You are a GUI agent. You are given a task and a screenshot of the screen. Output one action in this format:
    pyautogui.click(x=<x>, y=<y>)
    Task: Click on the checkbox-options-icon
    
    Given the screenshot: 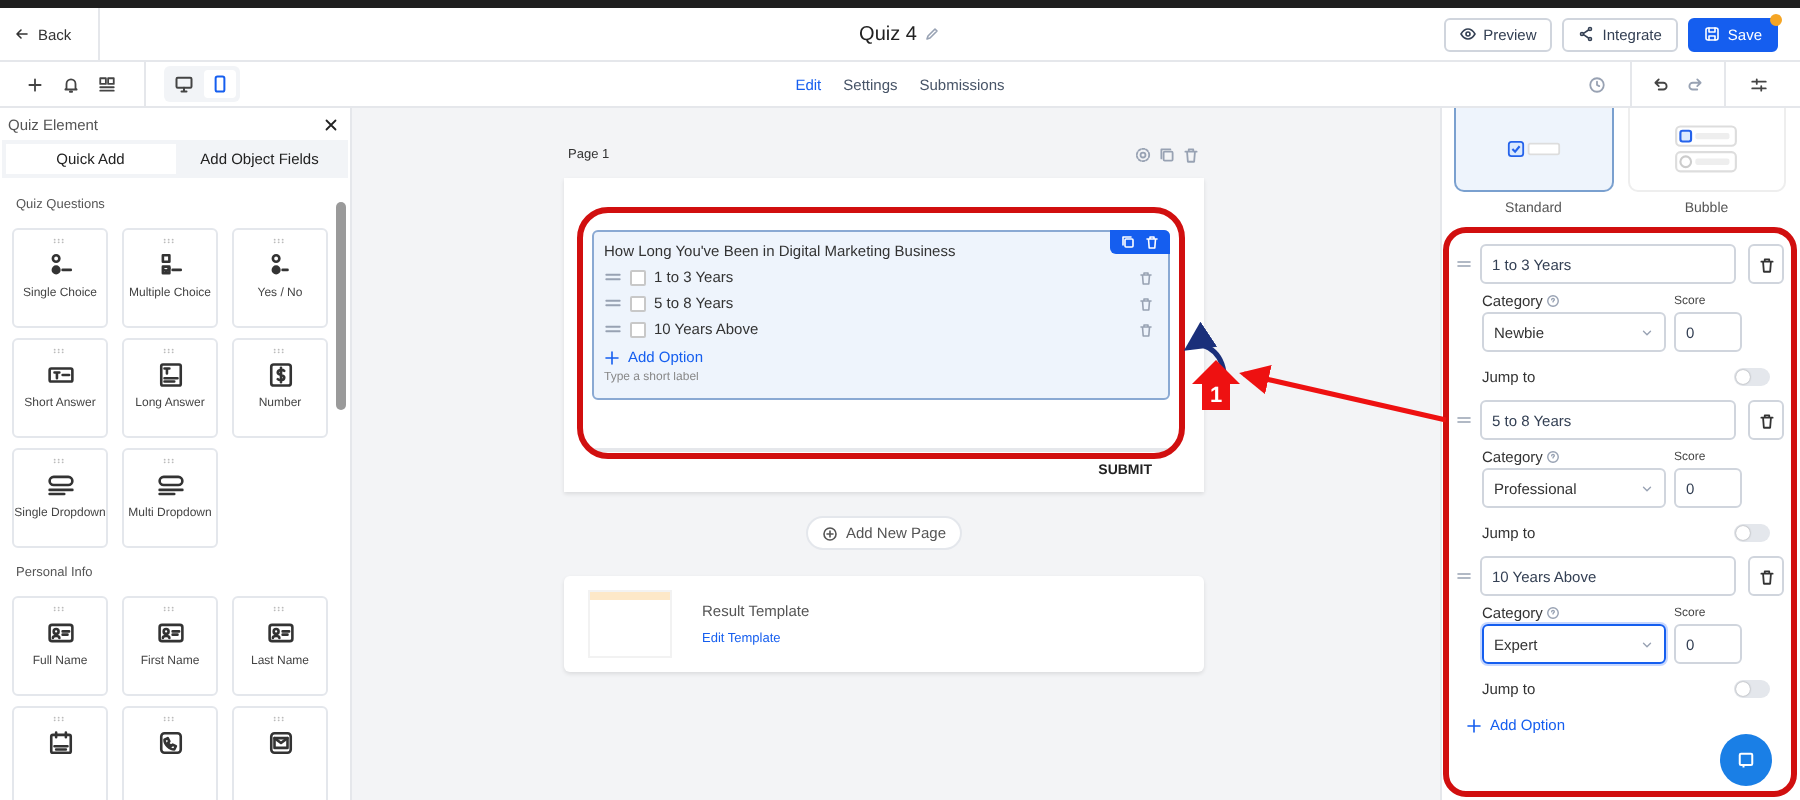 What is the action you would take?
    pyautogui.click(x=170, y=265)
    